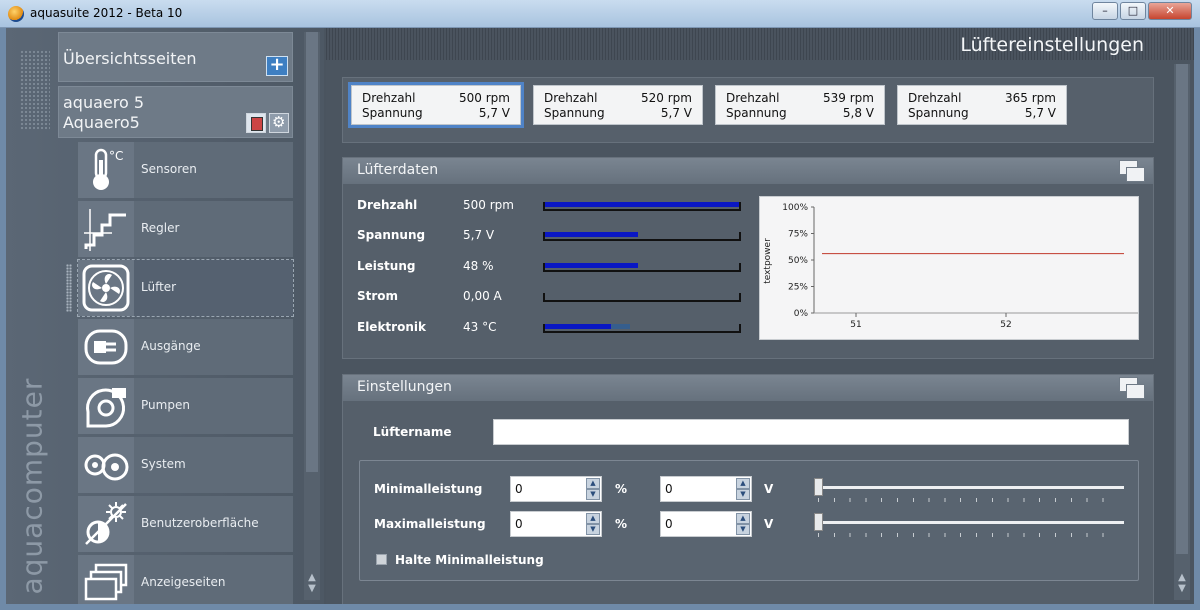  What do you see at coordinates (104, 102) in the screenshot?
I see `device-model: aquaero 5` at bounding box center [104, 102].